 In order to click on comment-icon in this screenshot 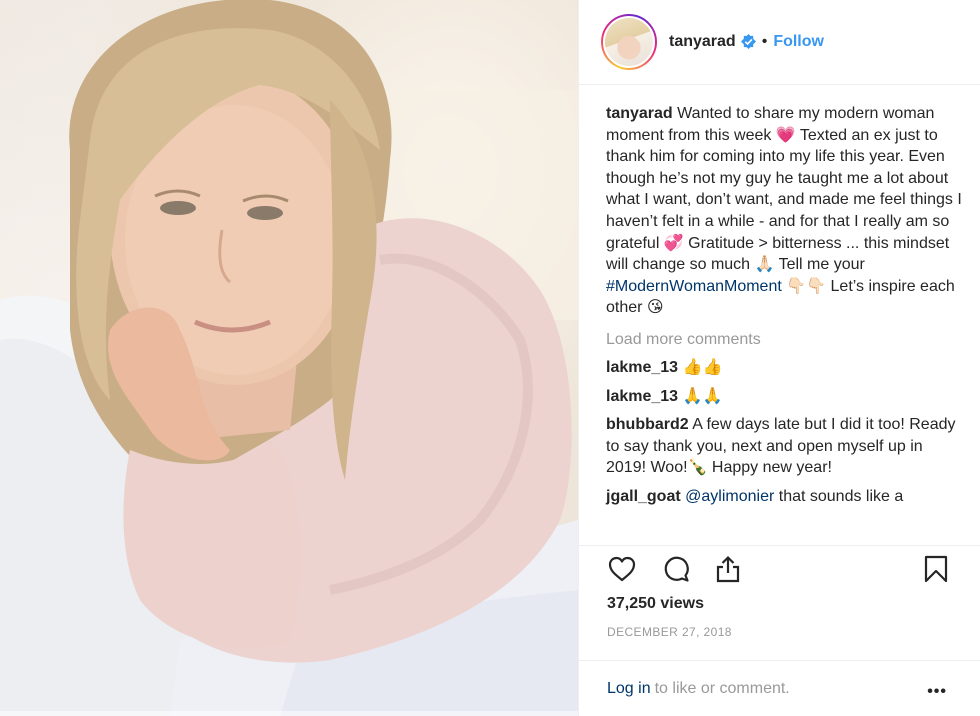, I will do `click(676, 569)`.